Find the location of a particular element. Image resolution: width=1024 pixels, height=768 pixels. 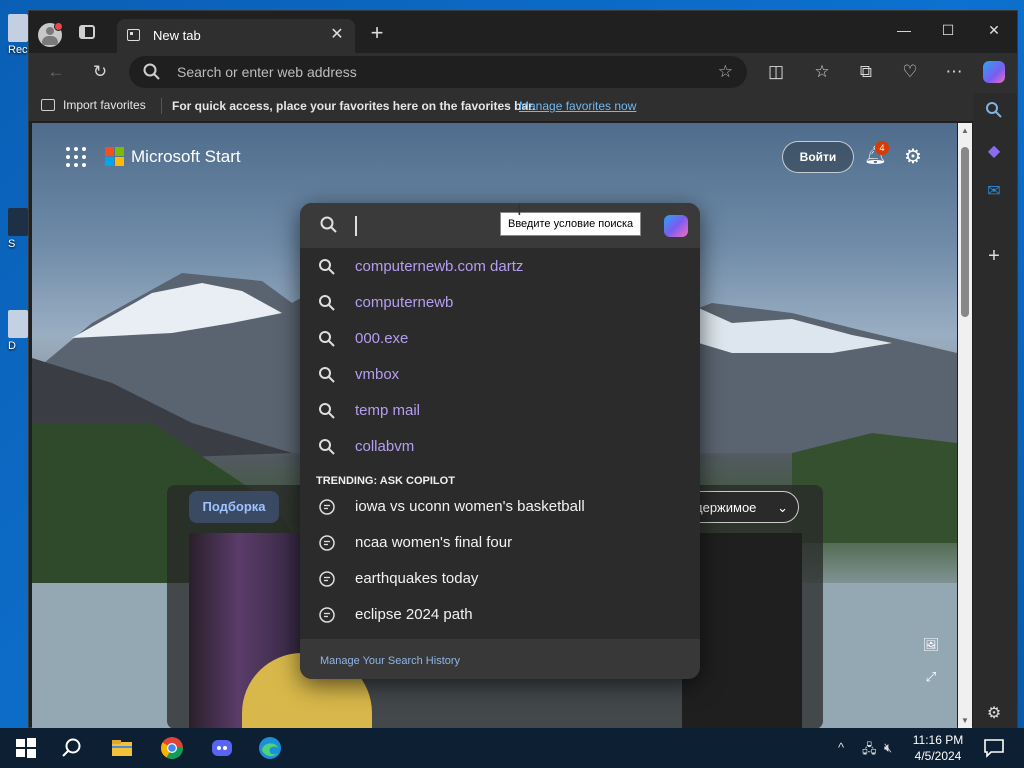

network-icon: 🖧 is located at coordinates (869, 751).